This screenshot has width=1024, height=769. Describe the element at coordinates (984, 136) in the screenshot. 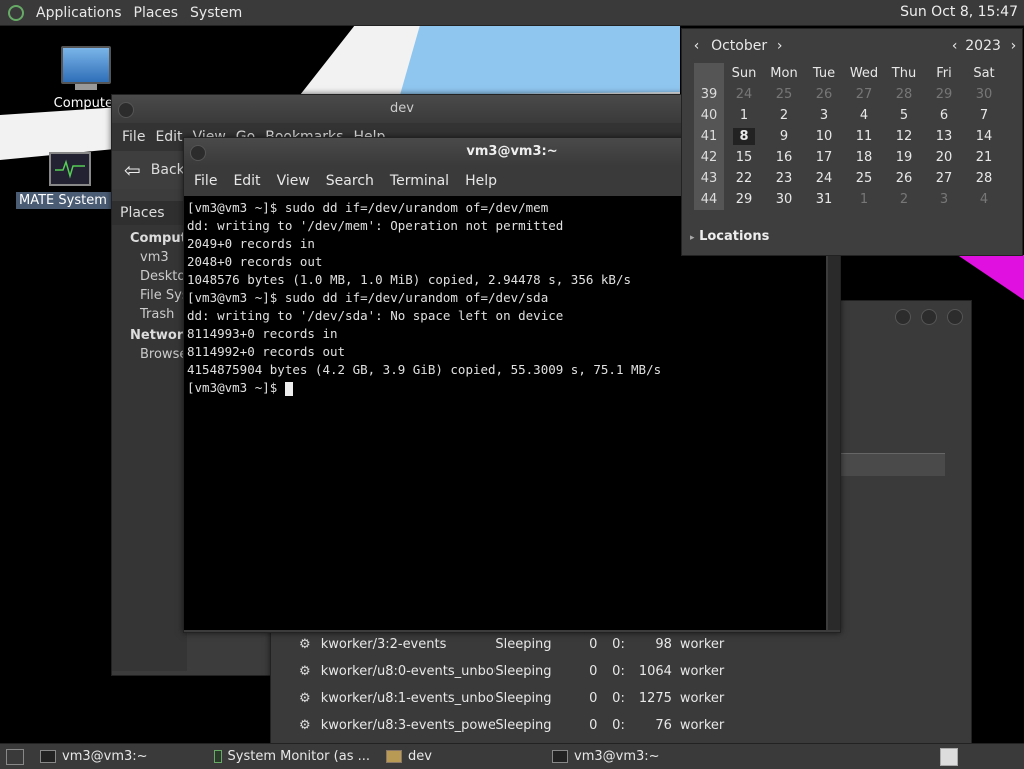

I see `calendar-day: 14` at that location.